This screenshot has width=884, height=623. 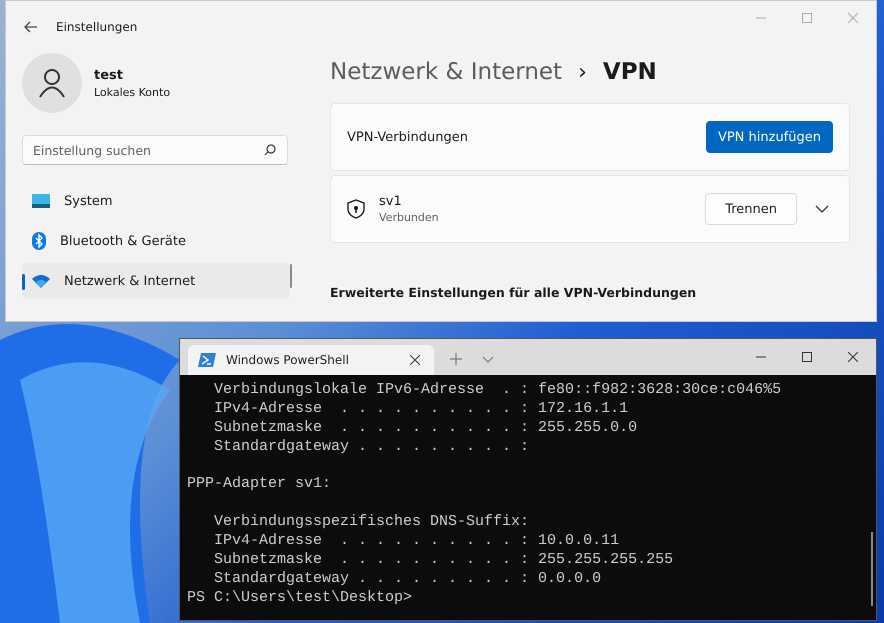 What do you see at coordinates (356, 209) in the screenshot?
I see `shield-lock-icon` at bounding box center [356, 209].